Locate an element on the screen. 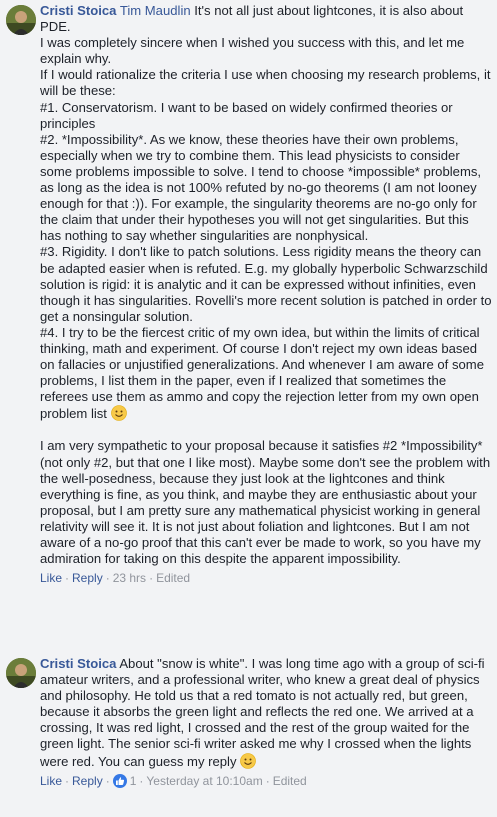 The height and width of the screenshot is (817, 497). reaction-count: 1 is located at coordinates (124, 781).